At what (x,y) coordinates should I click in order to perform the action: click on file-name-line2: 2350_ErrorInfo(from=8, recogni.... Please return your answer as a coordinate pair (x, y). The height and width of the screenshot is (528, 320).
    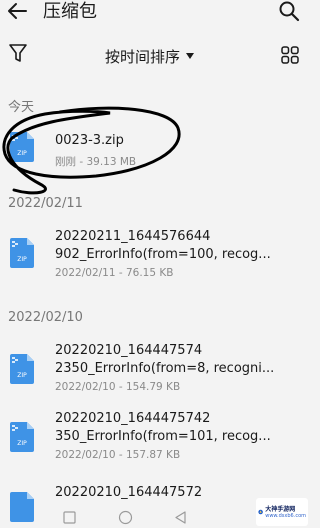
    Looking at the image, I should click on (165, 368).